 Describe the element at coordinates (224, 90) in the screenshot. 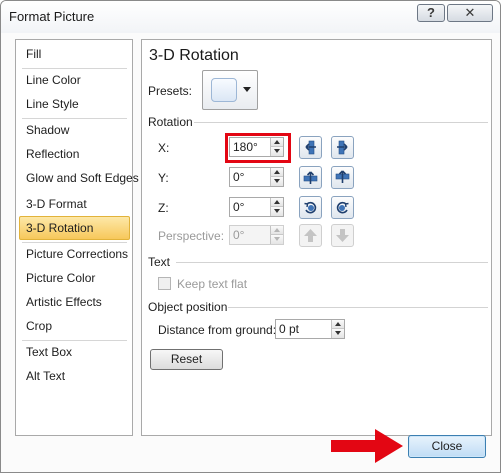

I see `preset-swatch-icon` at that location.